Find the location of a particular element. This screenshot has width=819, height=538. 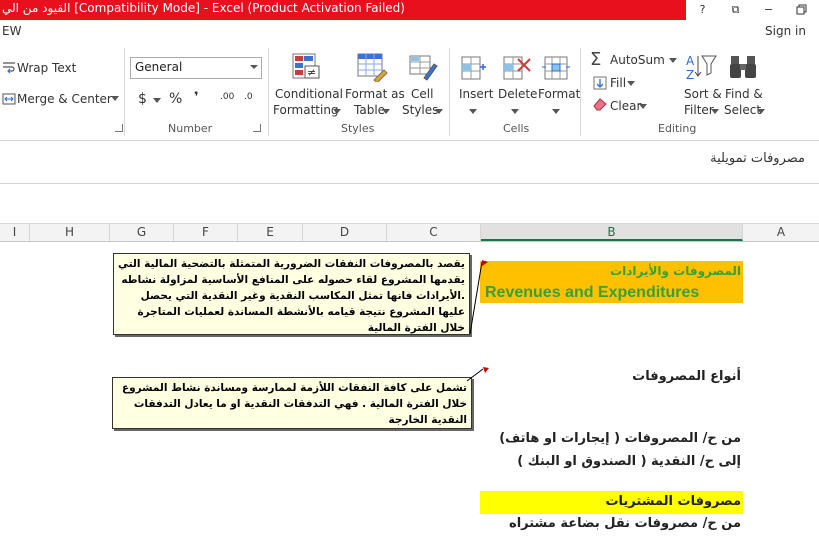

column-header-h: H is located at coordinates (70, 232).